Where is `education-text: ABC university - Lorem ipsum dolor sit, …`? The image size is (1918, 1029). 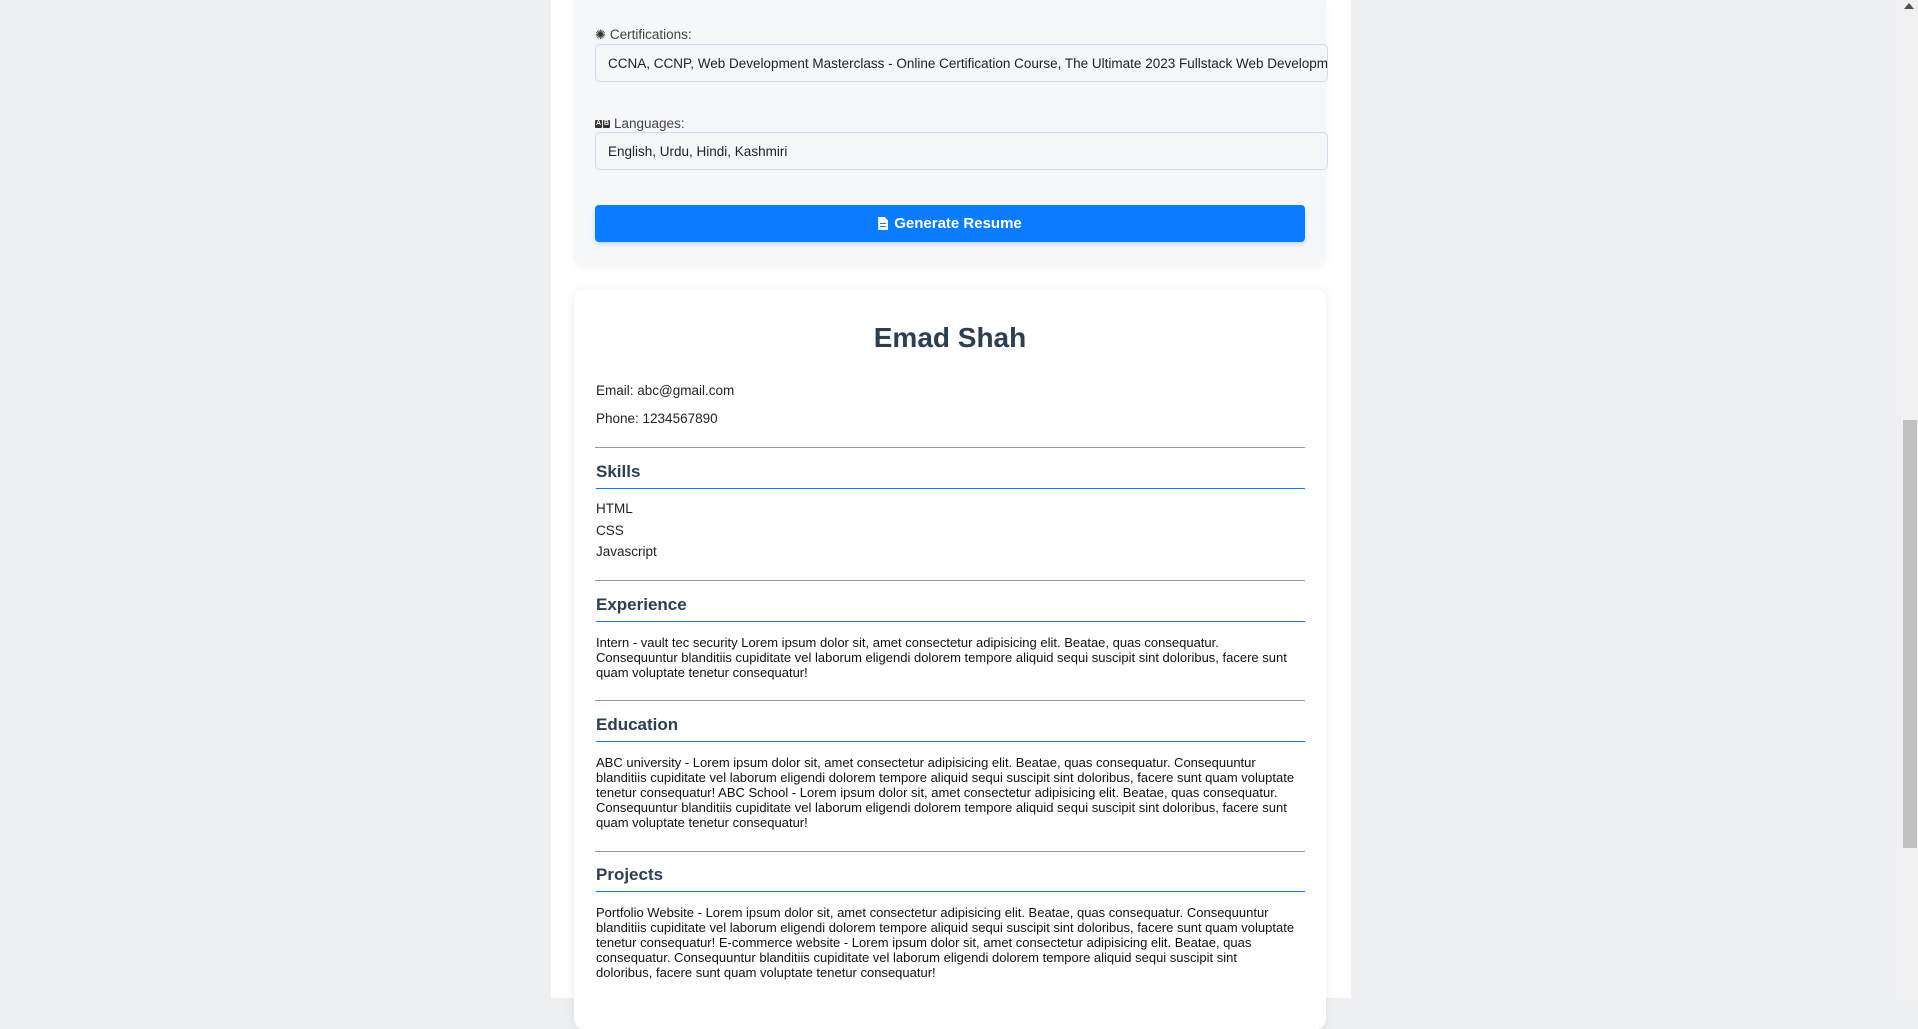 education-text: ABC university - Lorem ipsum dolor sit, … is located at coordinates (945, 792).